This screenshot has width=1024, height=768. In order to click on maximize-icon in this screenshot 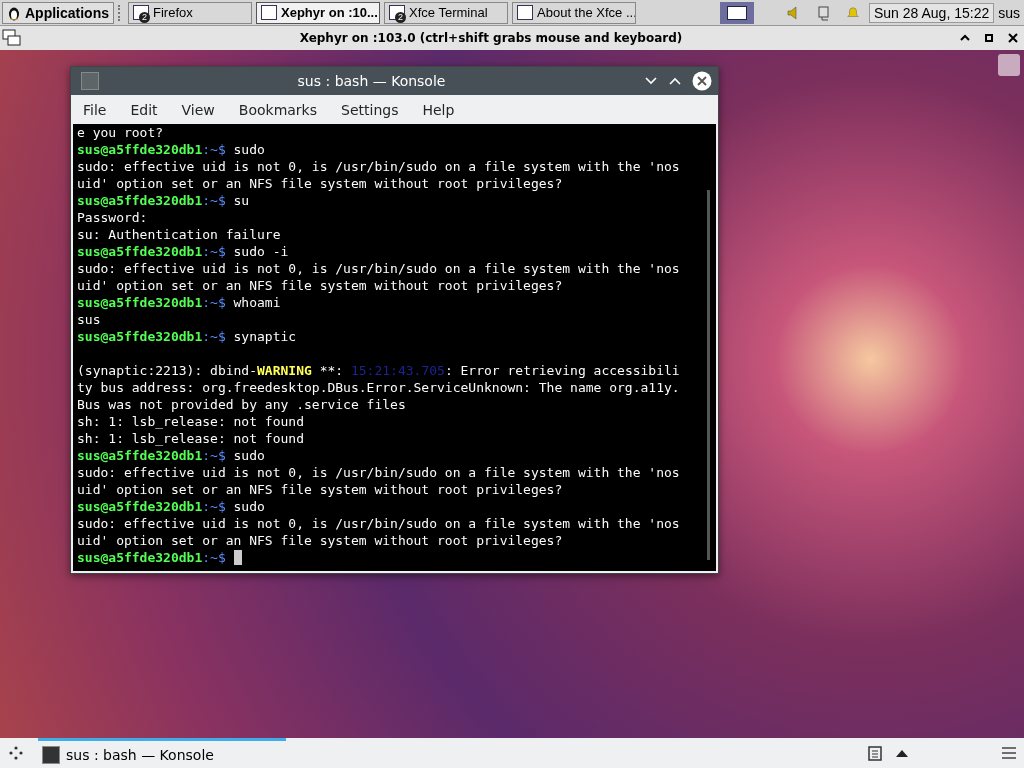, I will do `click(989, 38)`.